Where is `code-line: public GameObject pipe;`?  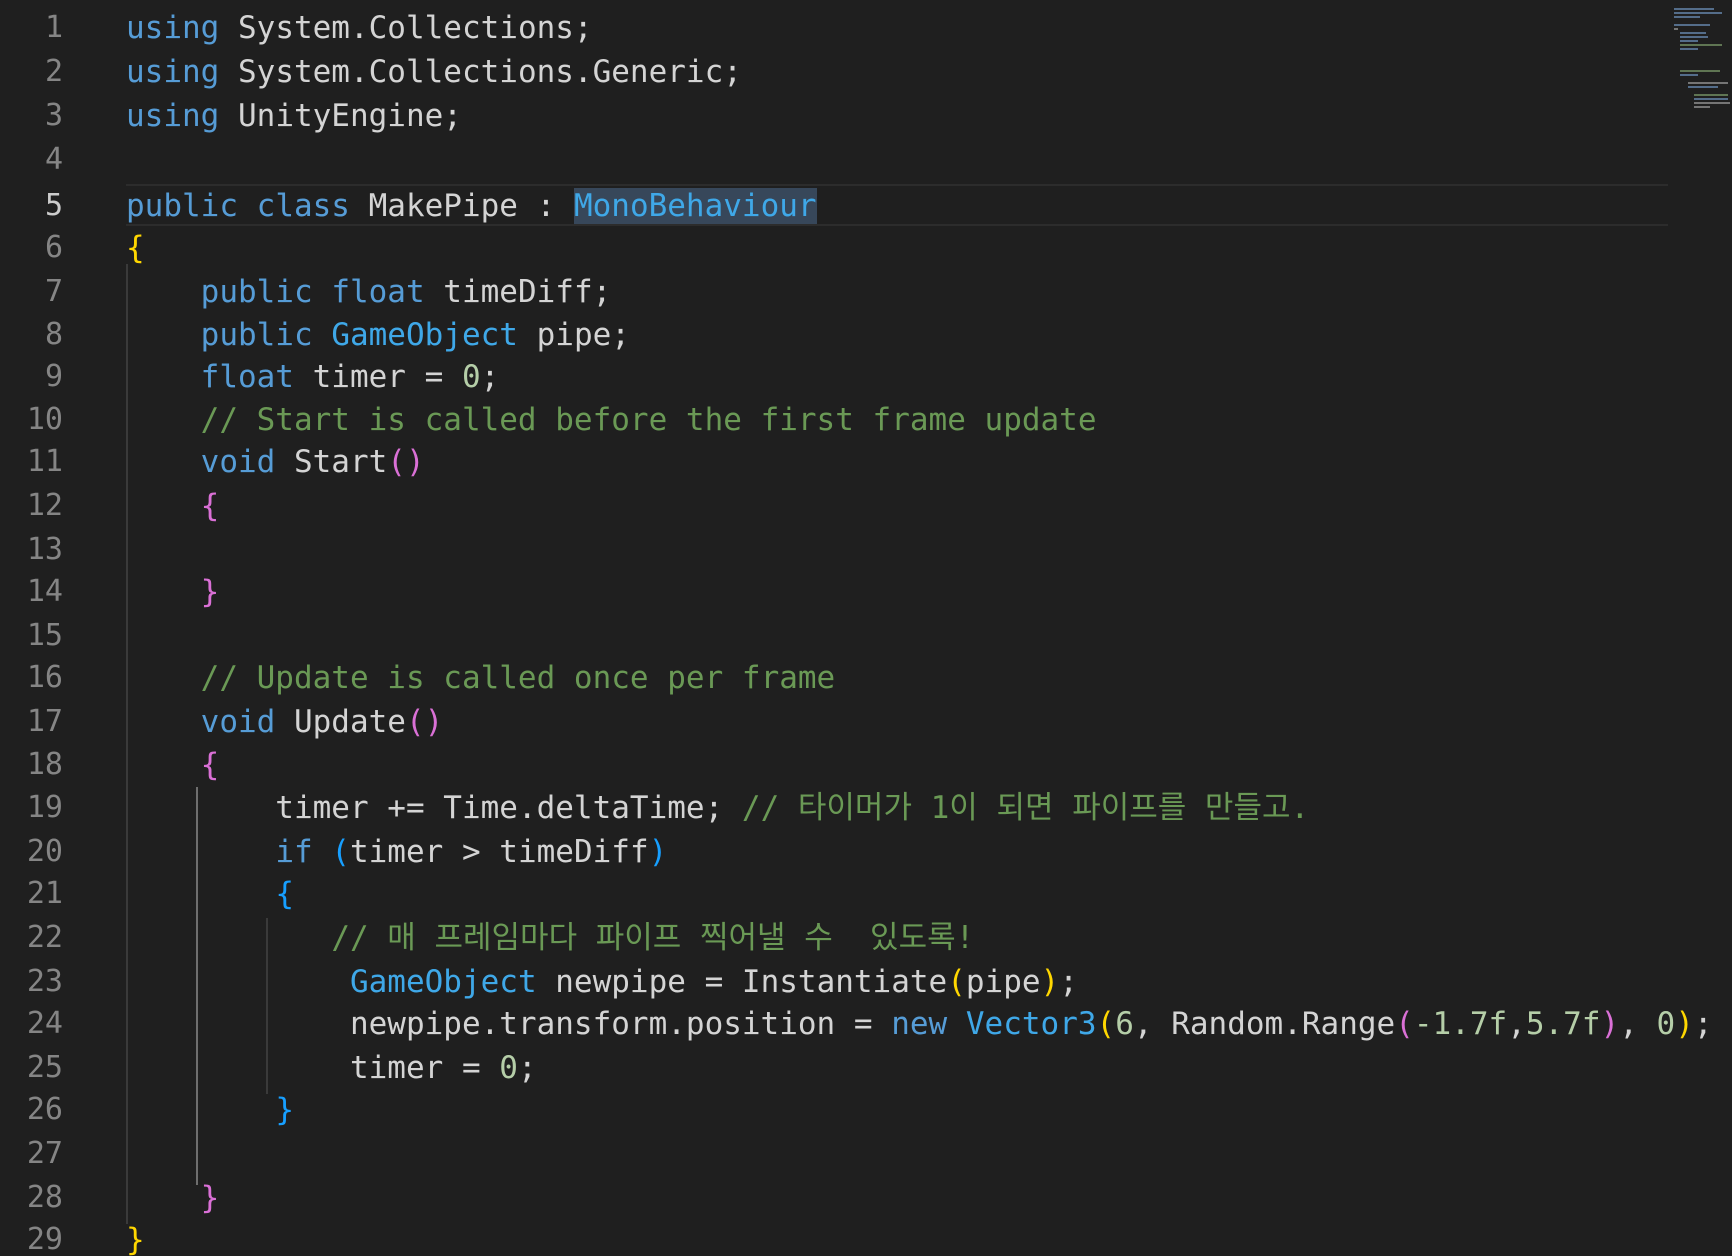
code-line: public GameObject pipe; is located at coordinates (378, 335).